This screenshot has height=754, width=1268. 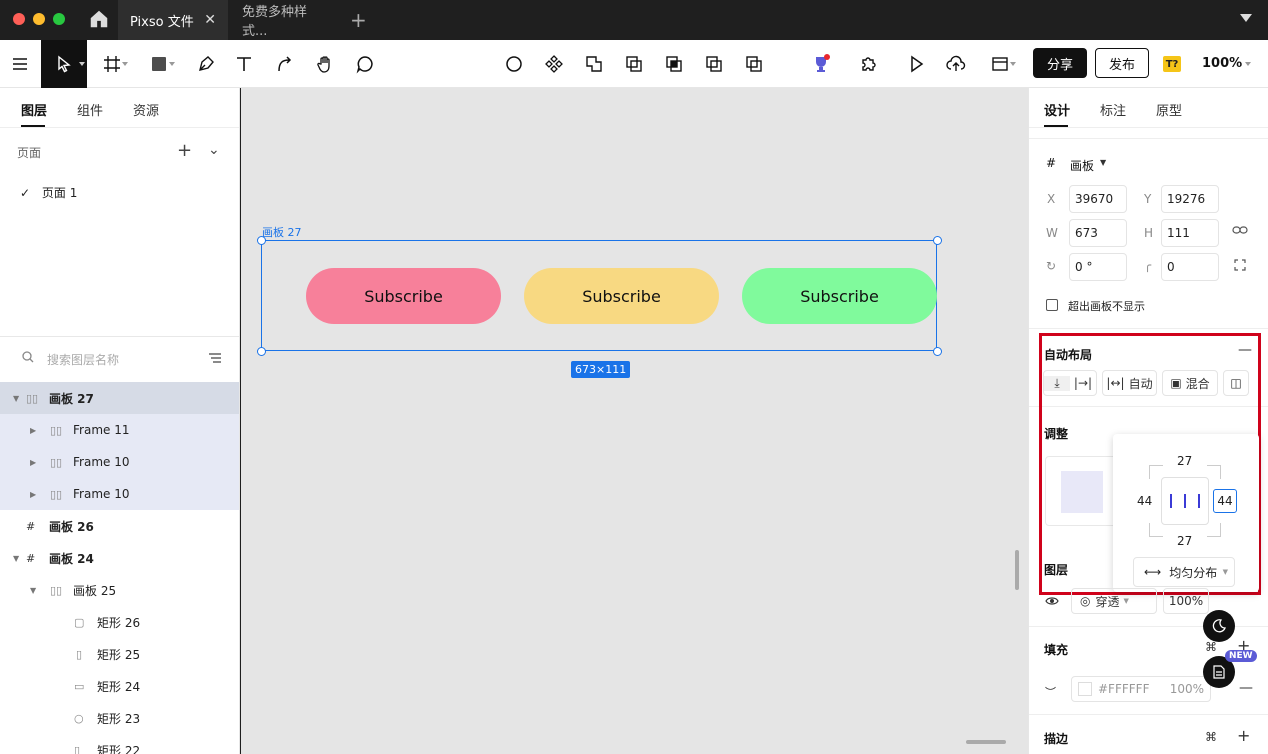 I want to click on layer-row: ▢ 矩形 26, so click(x=119, y=622).